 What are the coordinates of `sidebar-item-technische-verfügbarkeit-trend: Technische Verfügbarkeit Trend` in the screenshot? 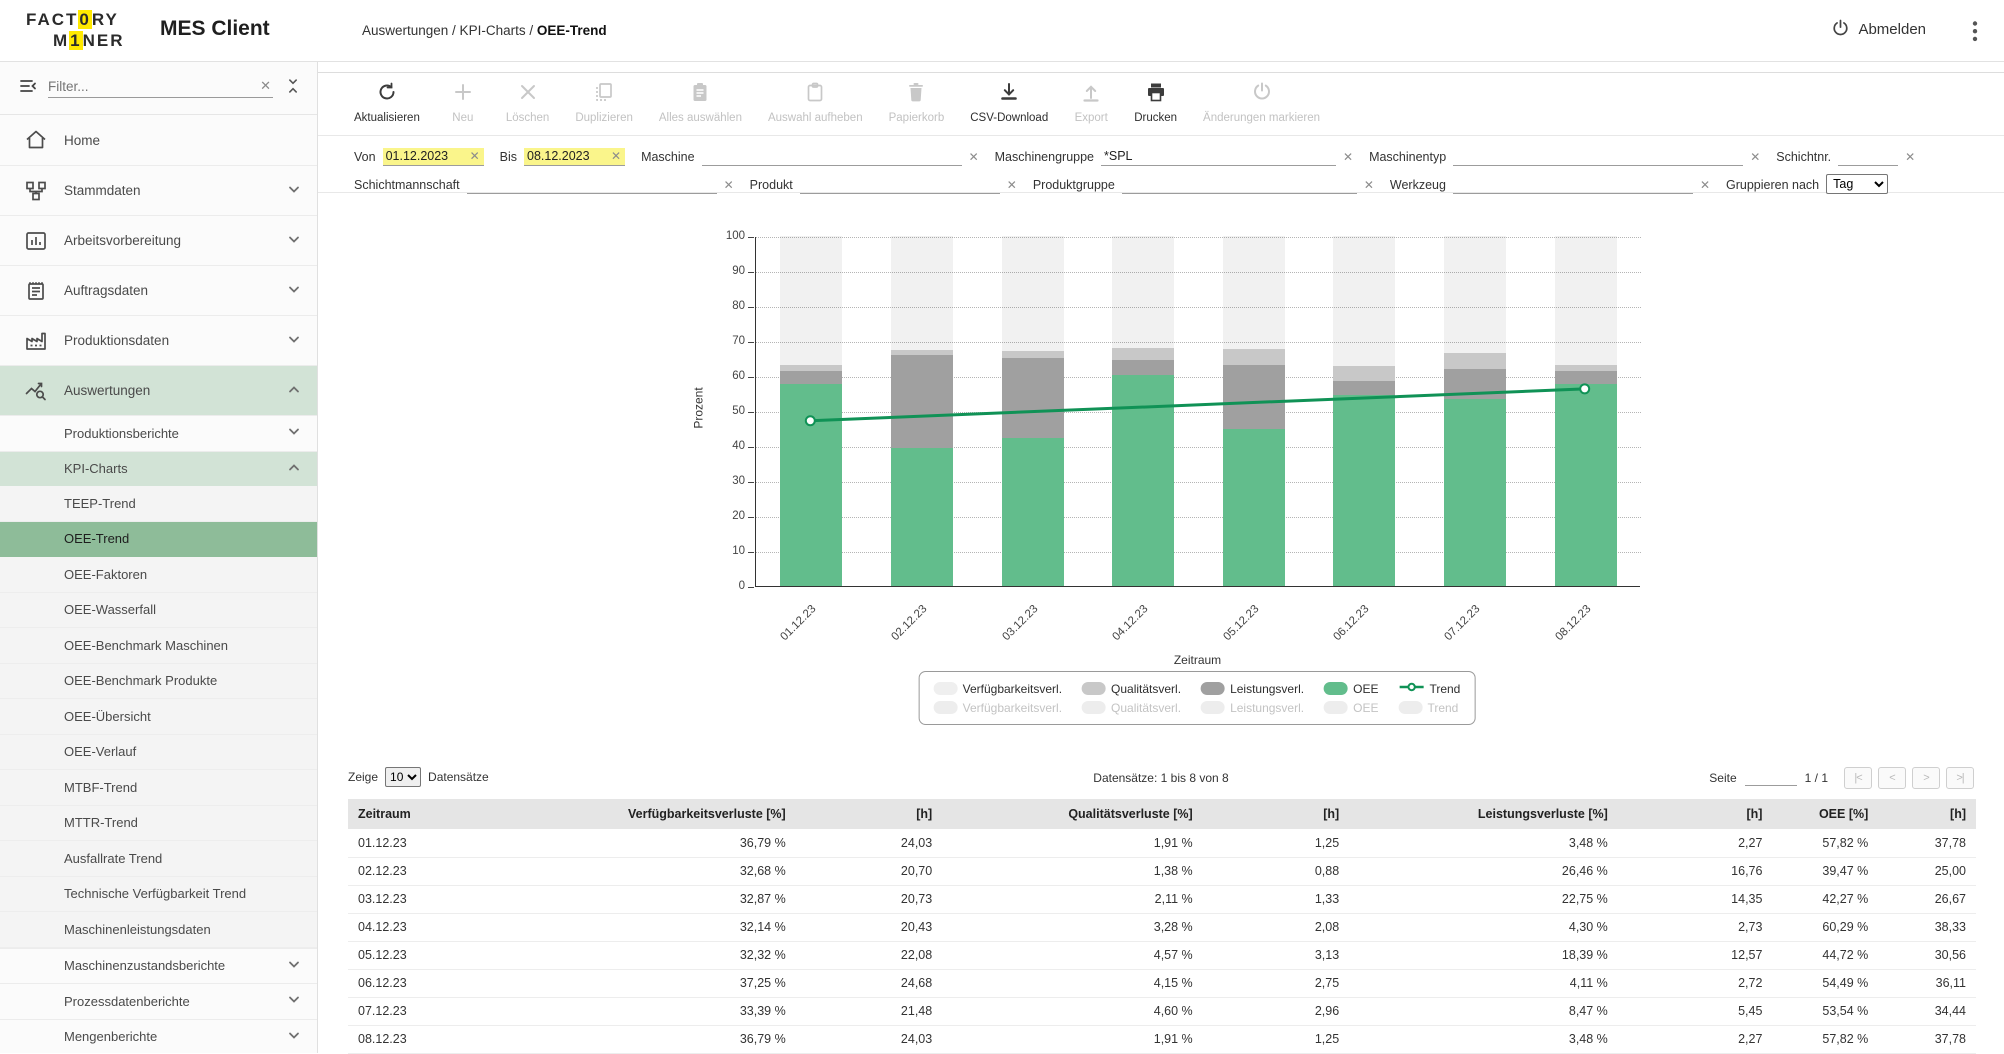 It's located at (158, 895).